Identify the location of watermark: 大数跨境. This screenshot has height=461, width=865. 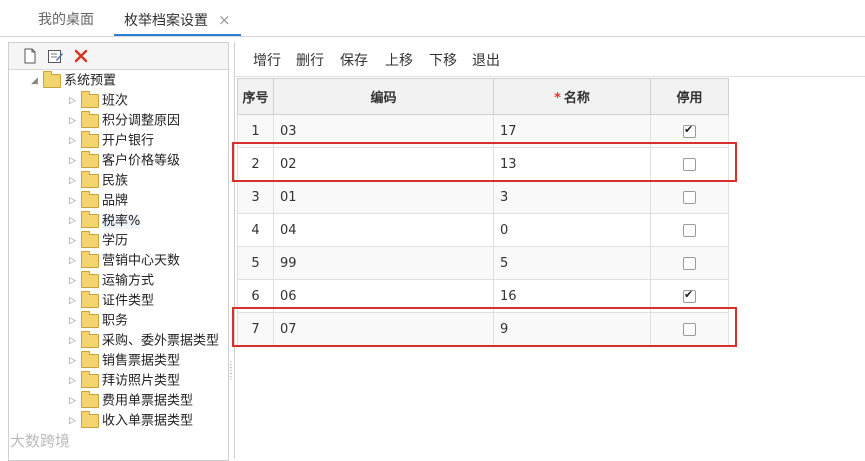
(40, 441).